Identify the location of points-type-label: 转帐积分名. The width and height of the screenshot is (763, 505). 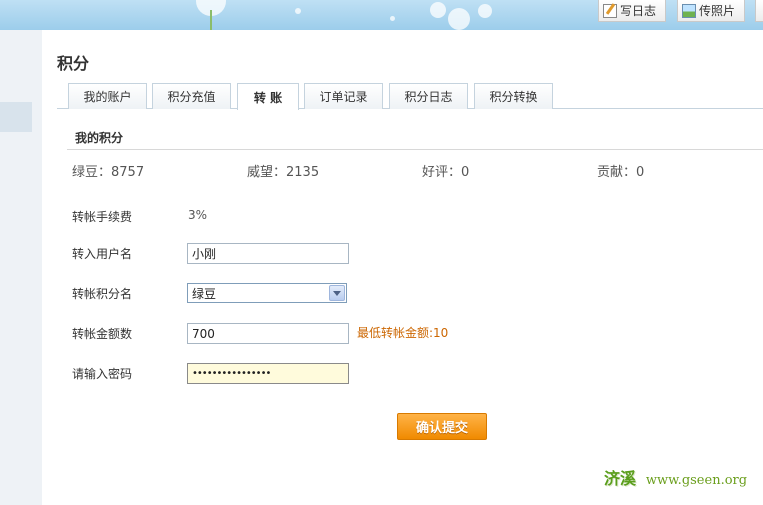
(102, 294).